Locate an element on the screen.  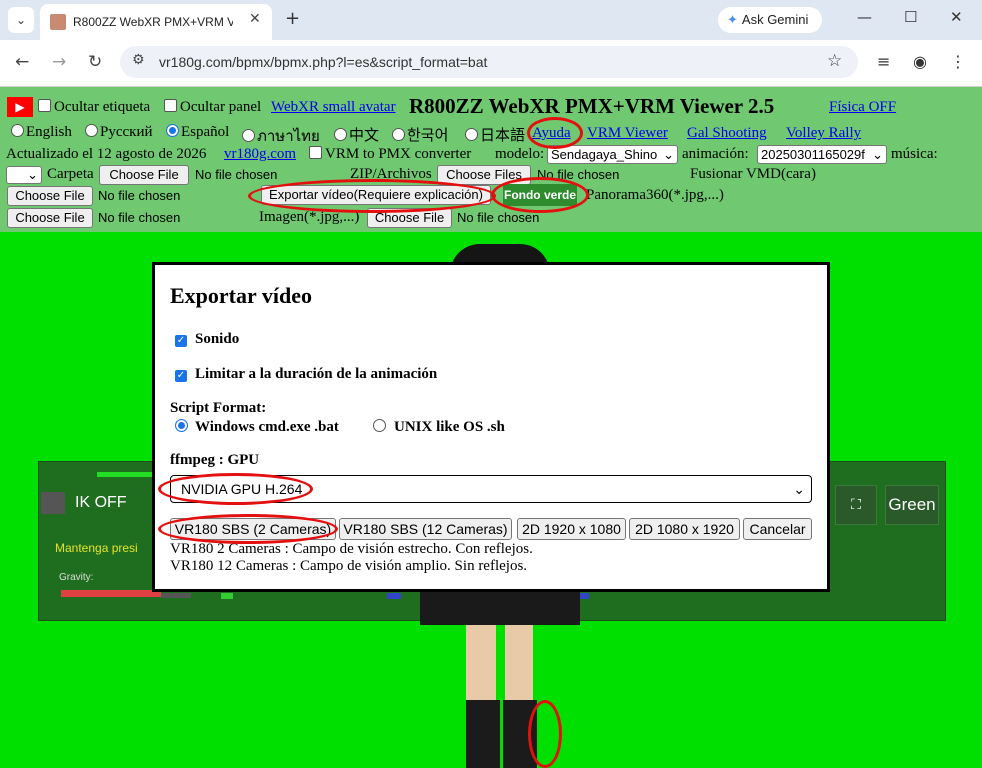
app-title: R800ZZ WebXR PMX+VRM Viewer 2.5 is located at coordinates (592, 106).